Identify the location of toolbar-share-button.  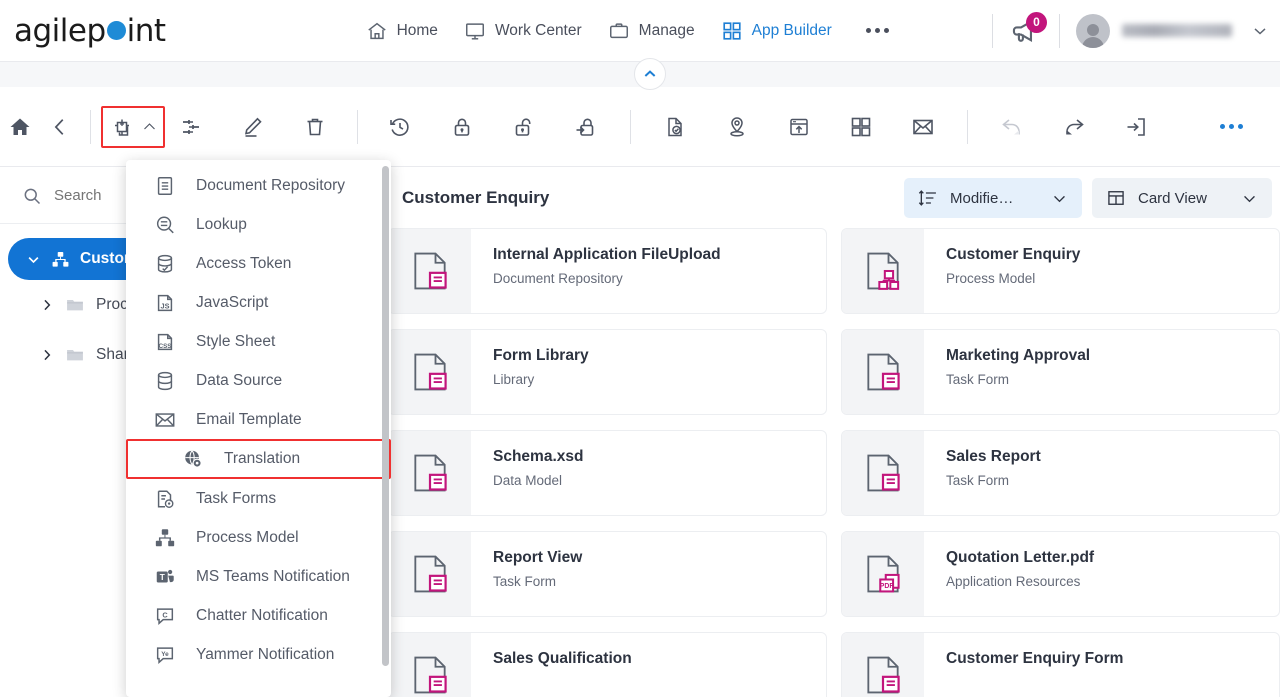
(1074, 127).